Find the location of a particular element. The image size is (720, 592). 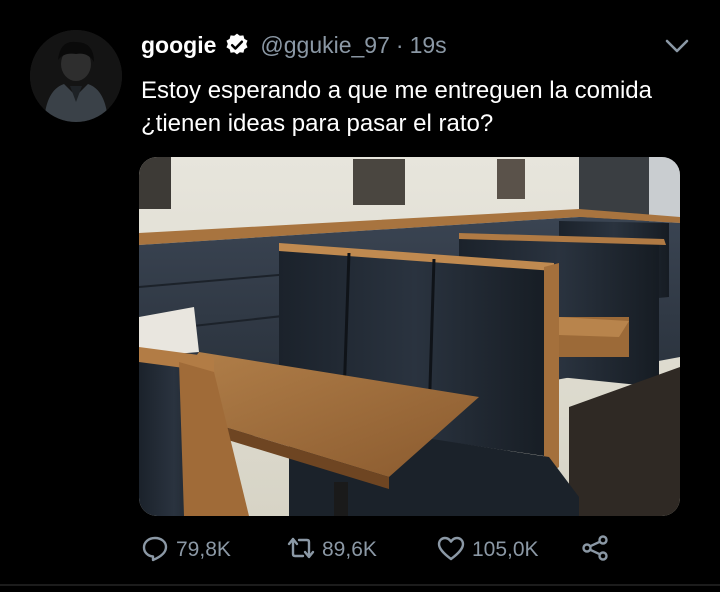

display-name: googie is located at coordinates (178, 45).